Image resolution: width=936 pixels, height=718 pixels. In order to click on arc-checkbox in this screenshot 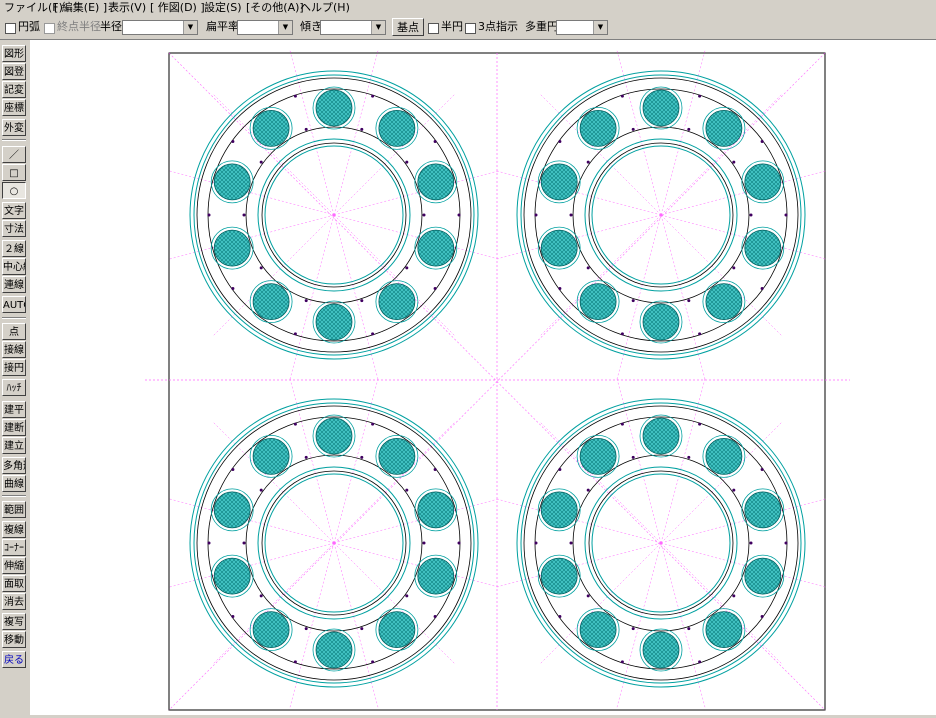, I will do `click(10, 28)`.